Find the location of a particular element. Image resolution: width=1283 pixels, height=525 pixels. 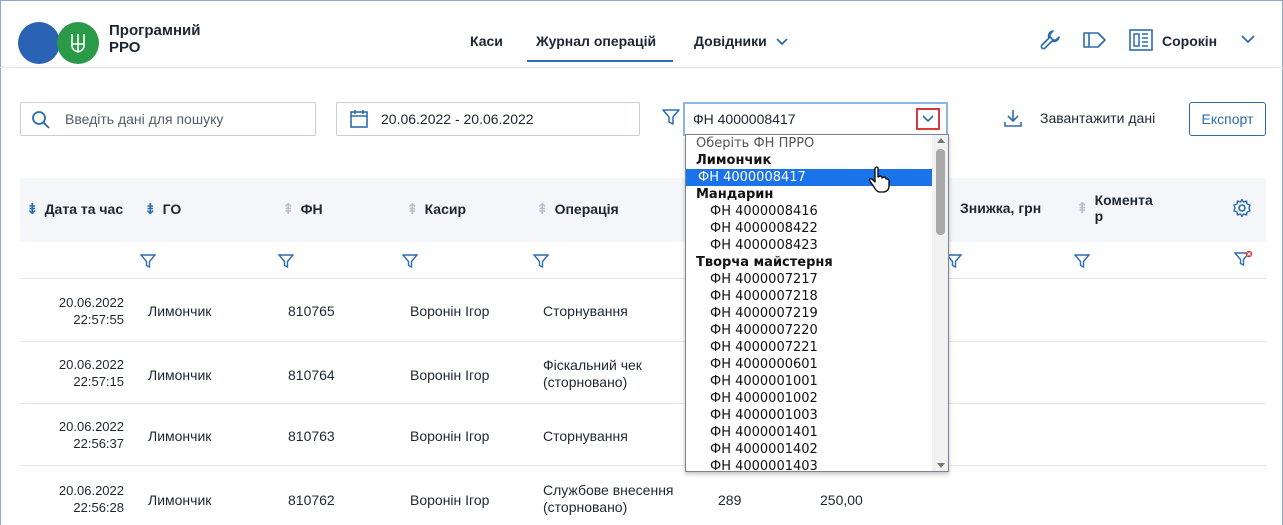

column-label: ФН is located at coordinates (311, 209).